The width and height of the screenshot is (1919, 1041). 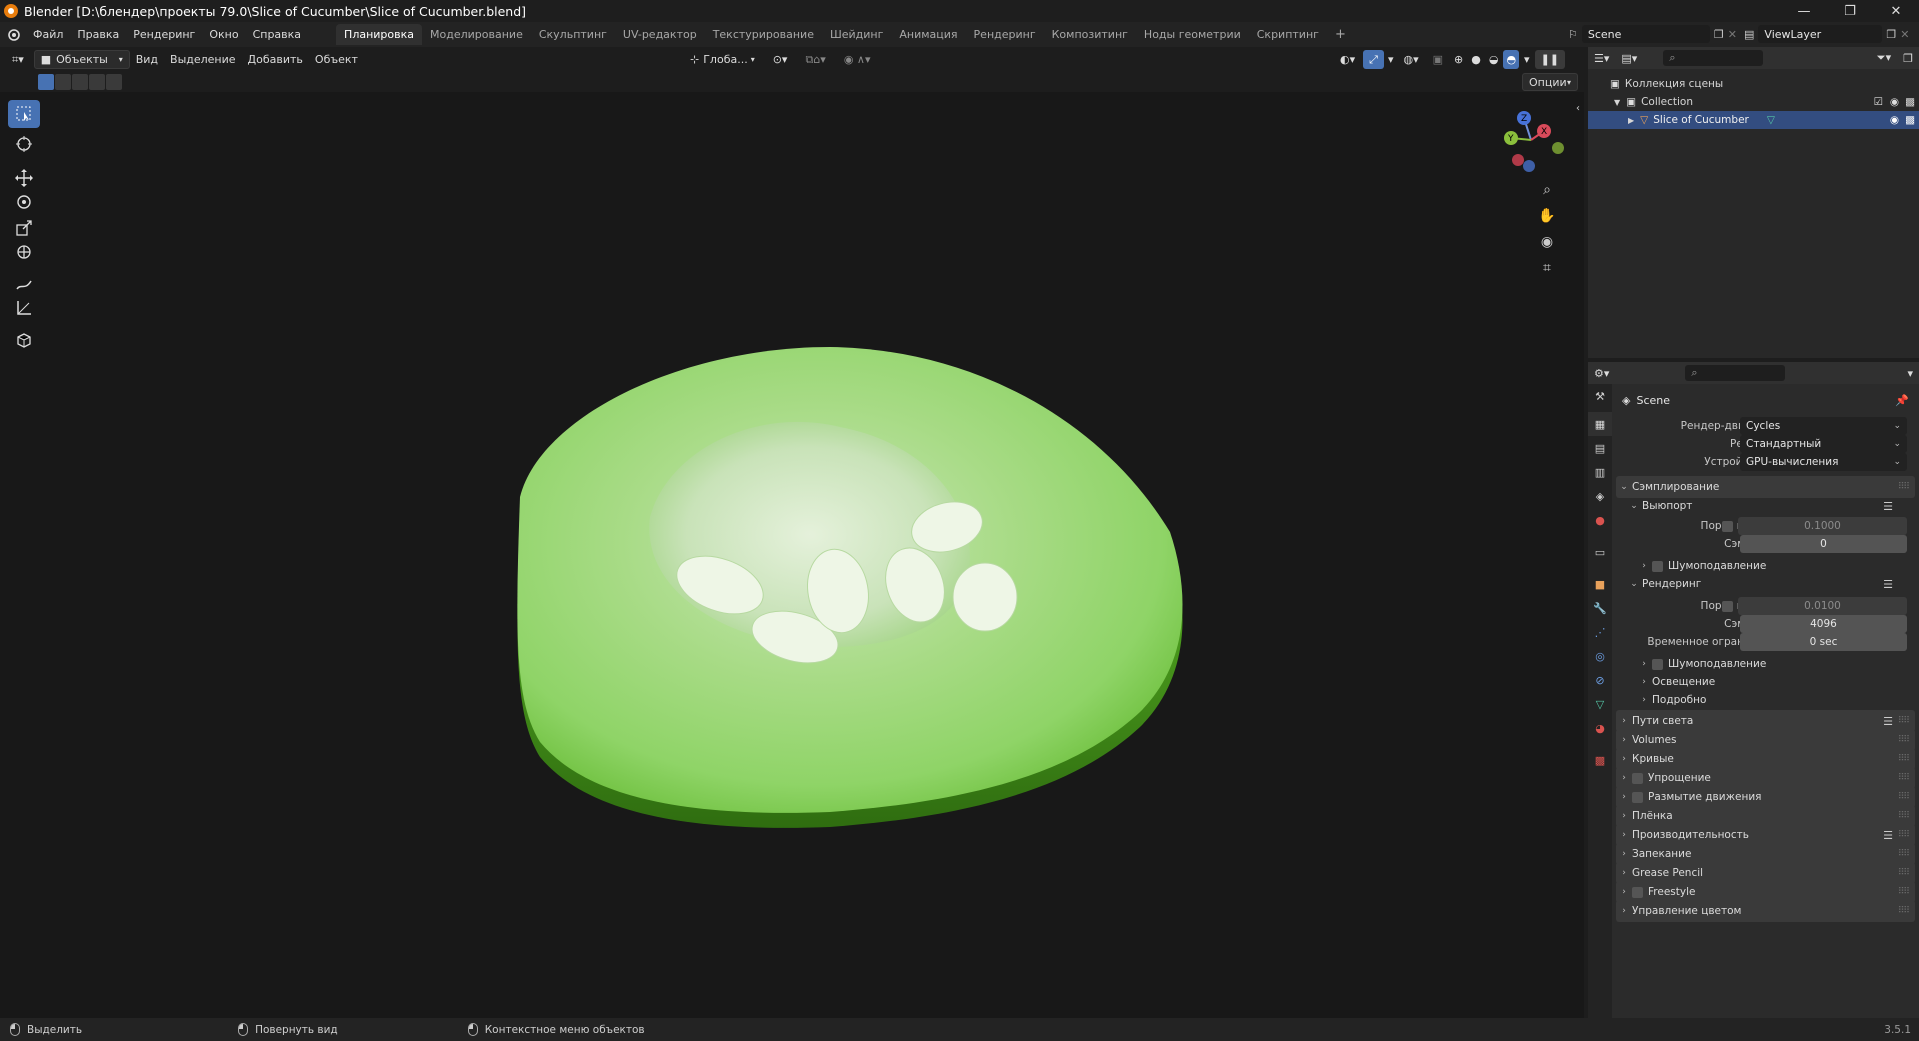 I want to click on tab-animation: Анимация, so click(x=928, y=34).